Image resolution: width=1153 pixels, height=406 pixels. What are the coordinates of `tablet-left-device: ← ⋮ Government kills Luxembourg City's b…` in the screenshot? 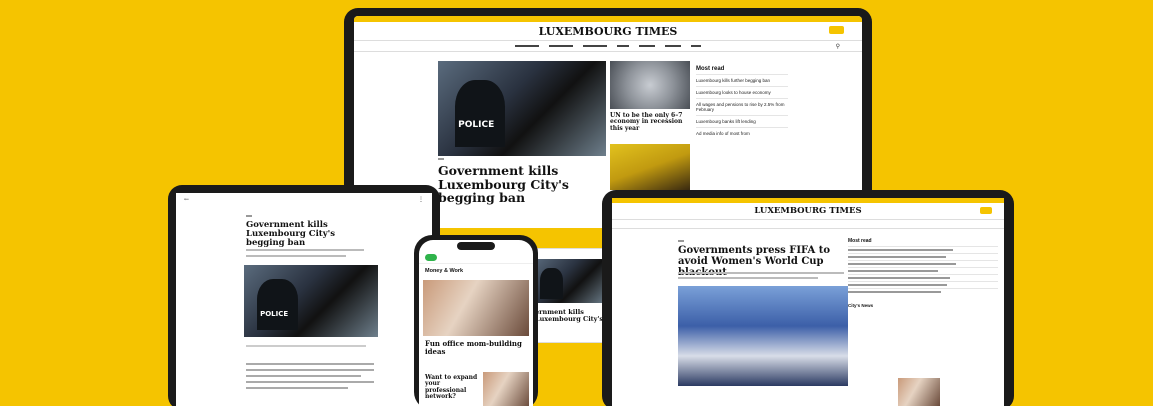 It's located at (304, 295).